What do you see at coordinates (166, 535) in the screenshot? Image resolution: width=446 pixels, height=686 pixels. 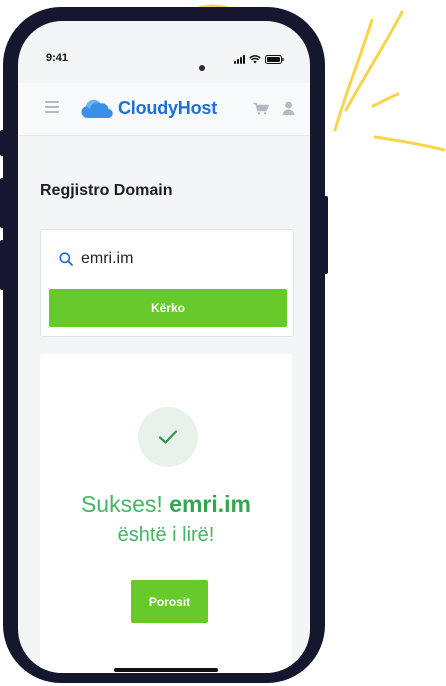 I see `success-subtext: është i lirë!` at bounding box center [166, 535].